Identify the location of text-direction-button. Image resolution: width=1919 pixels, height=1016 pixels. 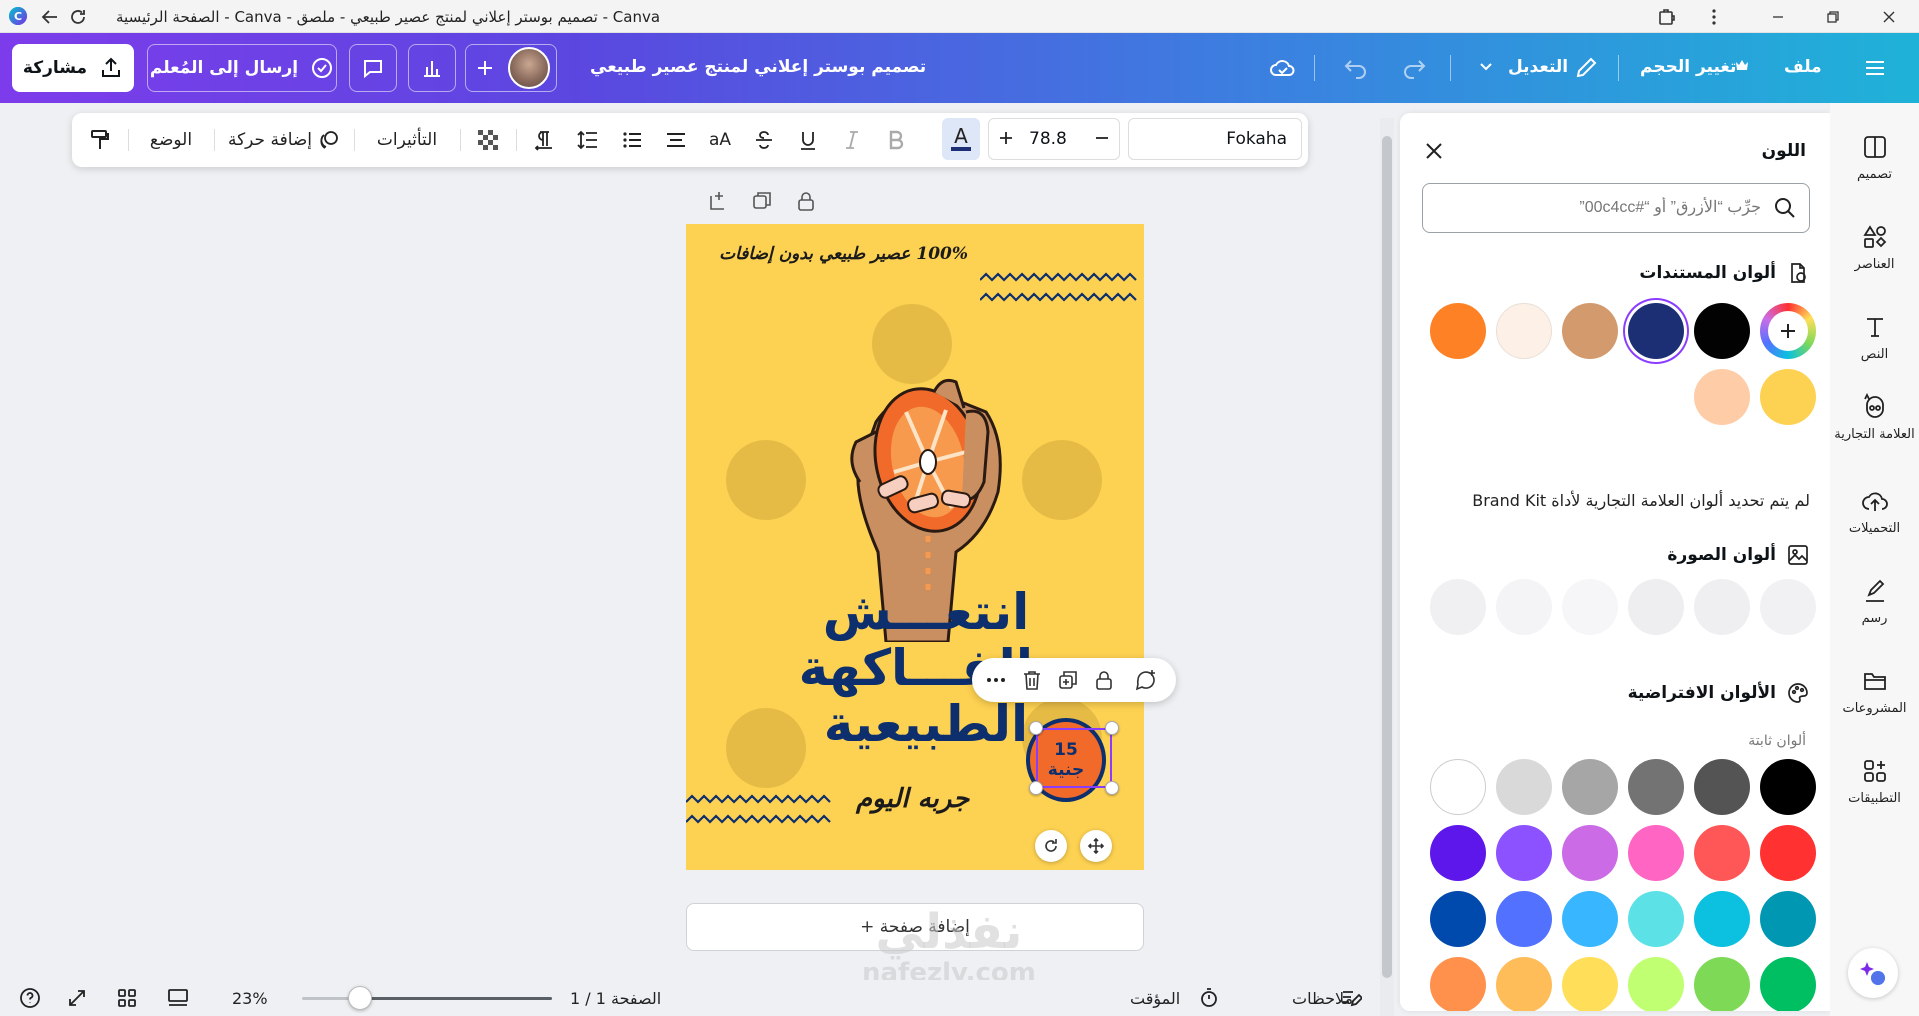
(544, 140).